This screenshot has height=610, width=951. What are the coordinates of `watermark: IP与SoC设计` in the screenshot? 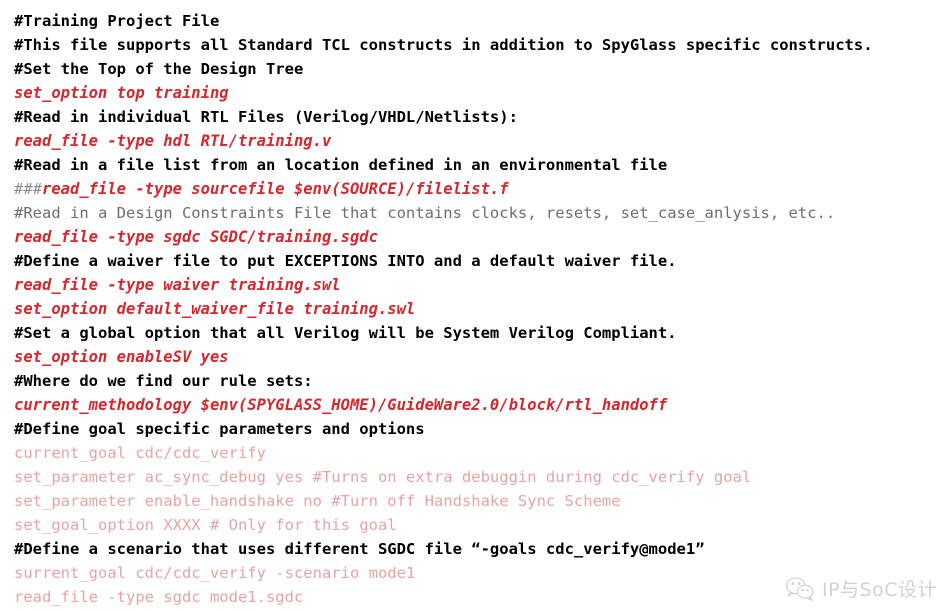 It's located at (861, 588).